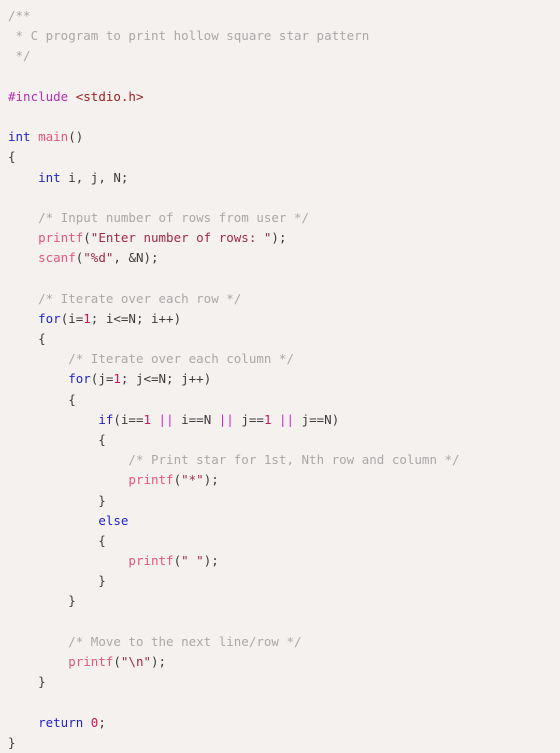  Describe the element at coordinates (284, 299) in the screenshot. I see `code-line: /* Iterate over each row */` at that location.